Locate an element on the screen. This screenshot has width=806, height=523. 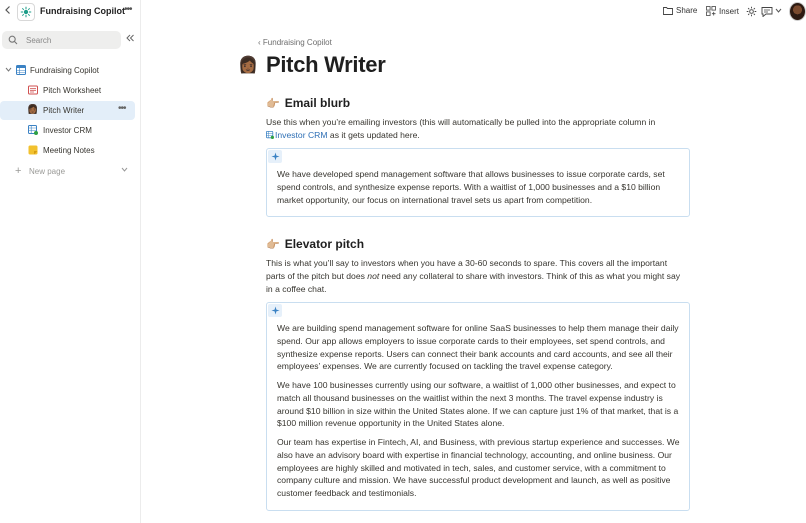
worksheet-icon is located at coordinates (33, 90).